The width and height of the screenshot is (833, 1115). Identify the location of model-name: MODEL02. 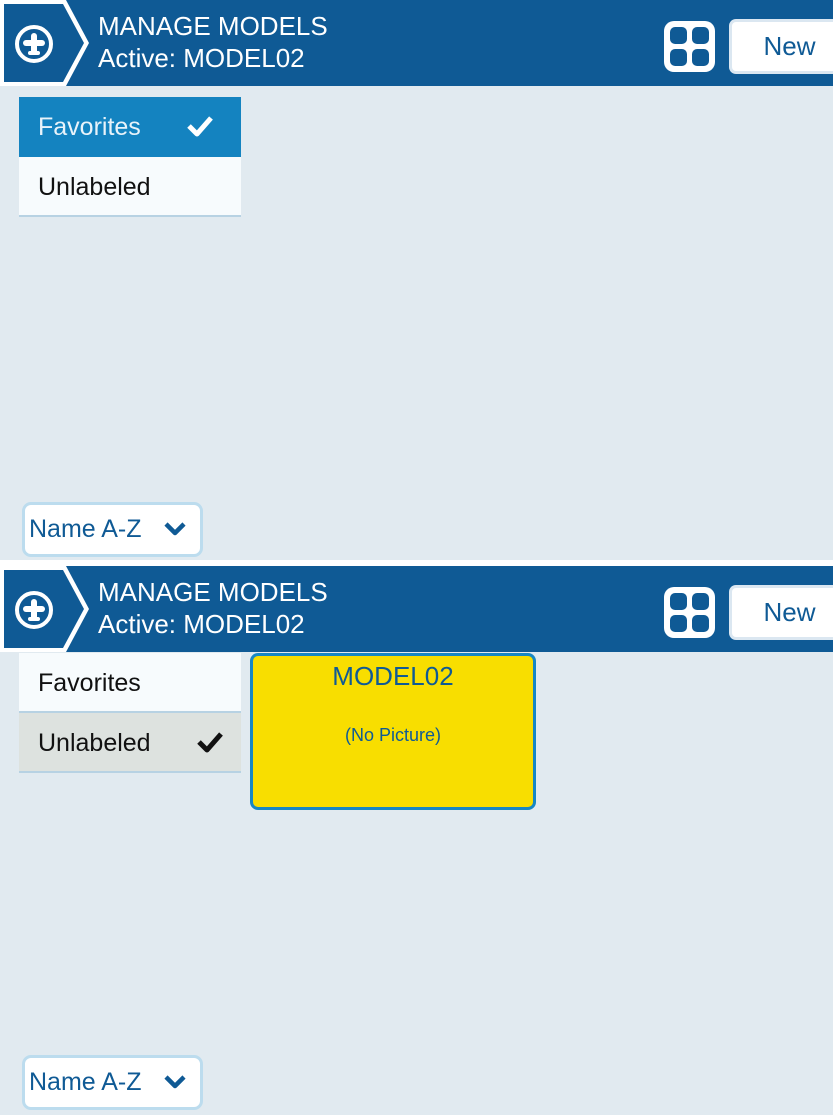
(393, 676).